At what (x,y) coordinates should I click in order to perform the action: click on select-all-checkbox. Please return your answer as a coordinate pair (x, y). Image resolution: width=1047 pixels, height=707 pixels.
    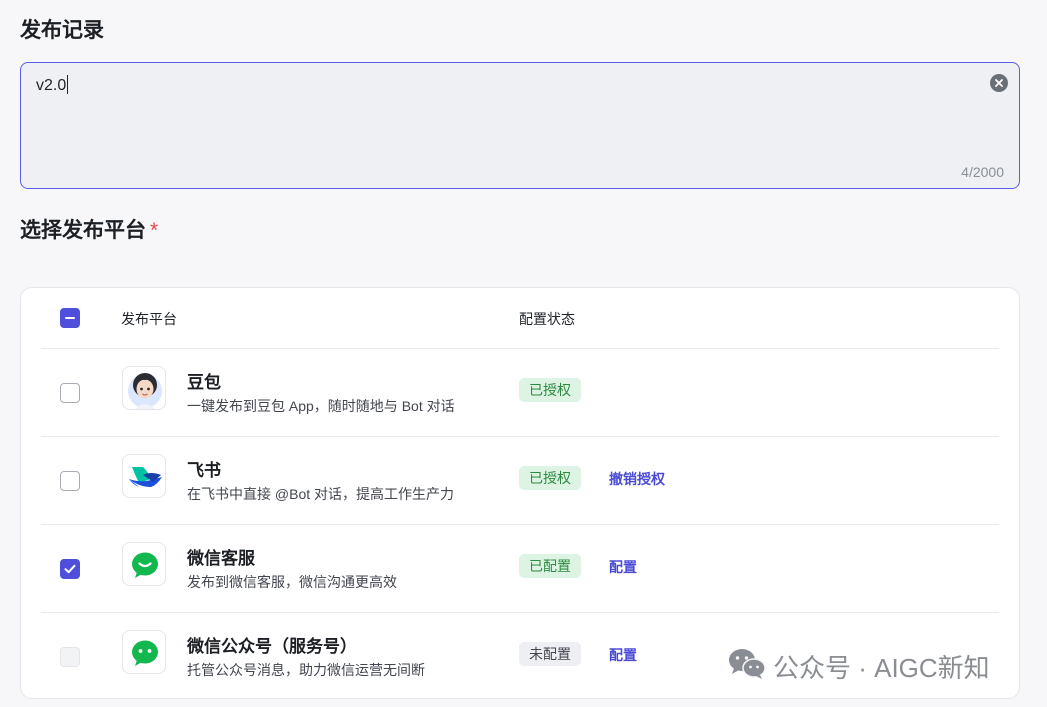
    Looking at the image, I should click on (70, 318).